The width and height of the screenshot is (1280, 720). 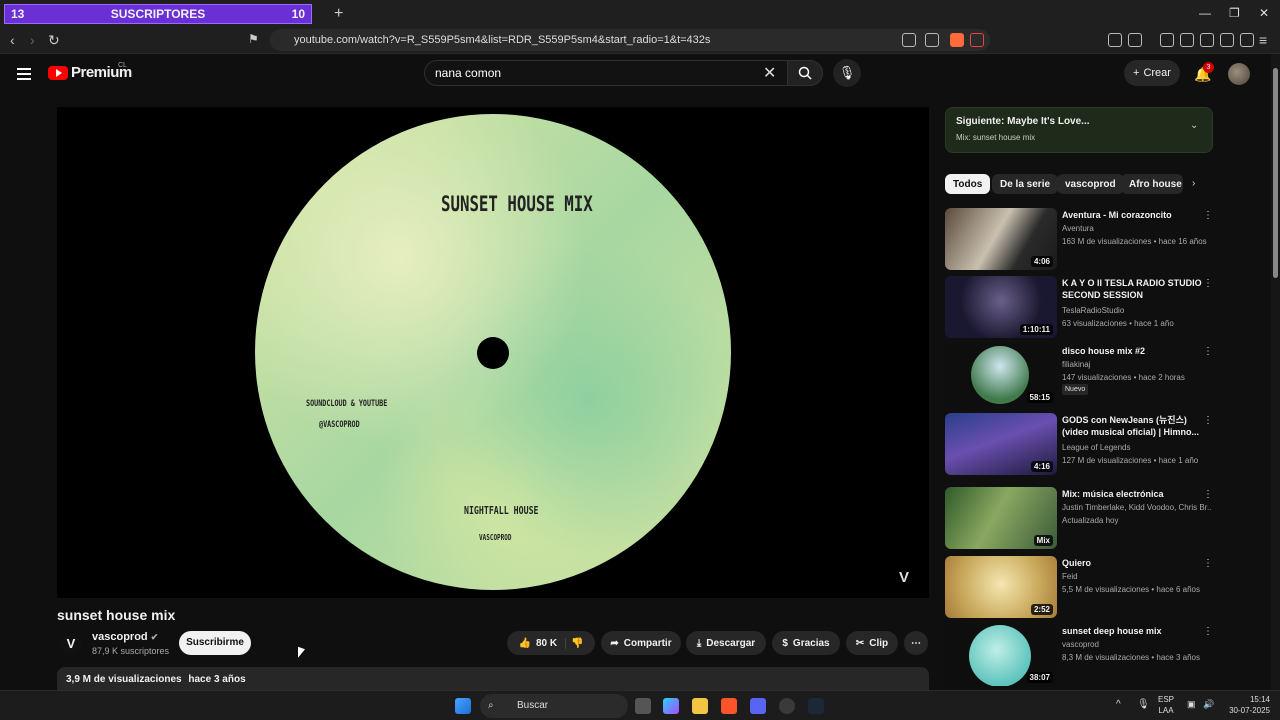 I want to click on channel-watermark: V, so click(x=904, y=577).